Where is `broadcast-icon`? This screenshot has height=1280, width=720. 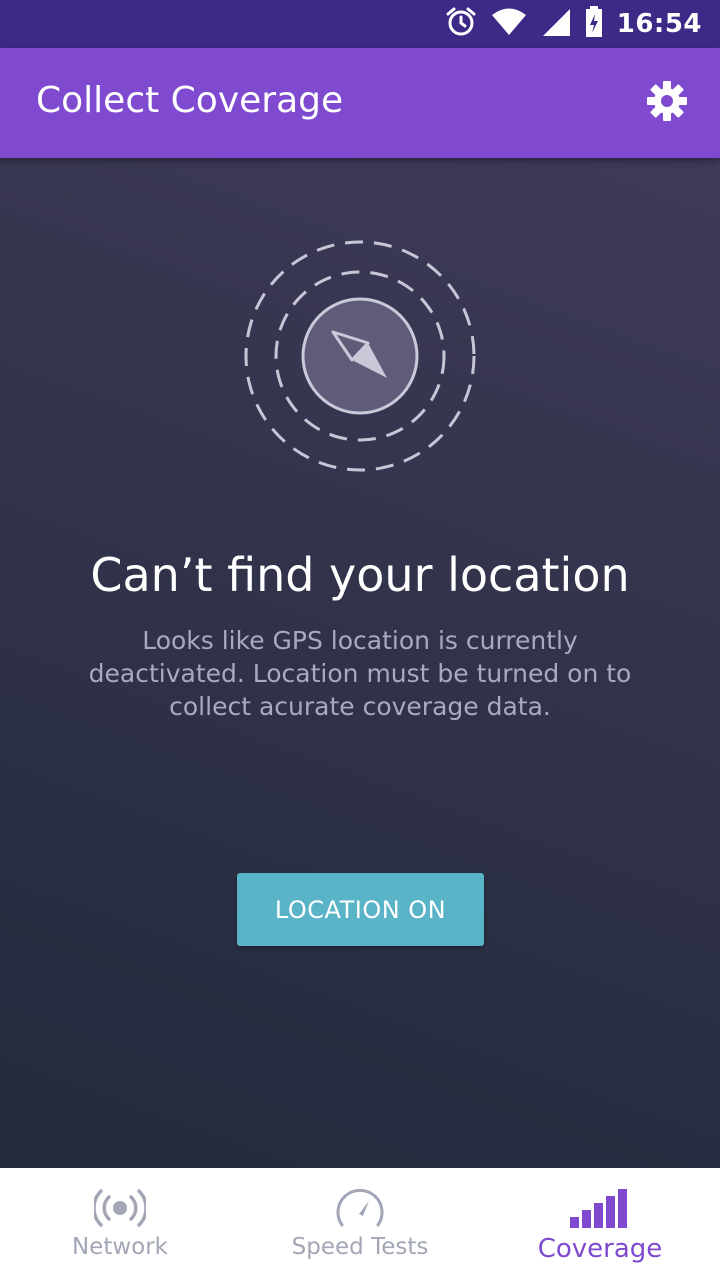 broadcast-icon is located at coordinates (120, 1208).